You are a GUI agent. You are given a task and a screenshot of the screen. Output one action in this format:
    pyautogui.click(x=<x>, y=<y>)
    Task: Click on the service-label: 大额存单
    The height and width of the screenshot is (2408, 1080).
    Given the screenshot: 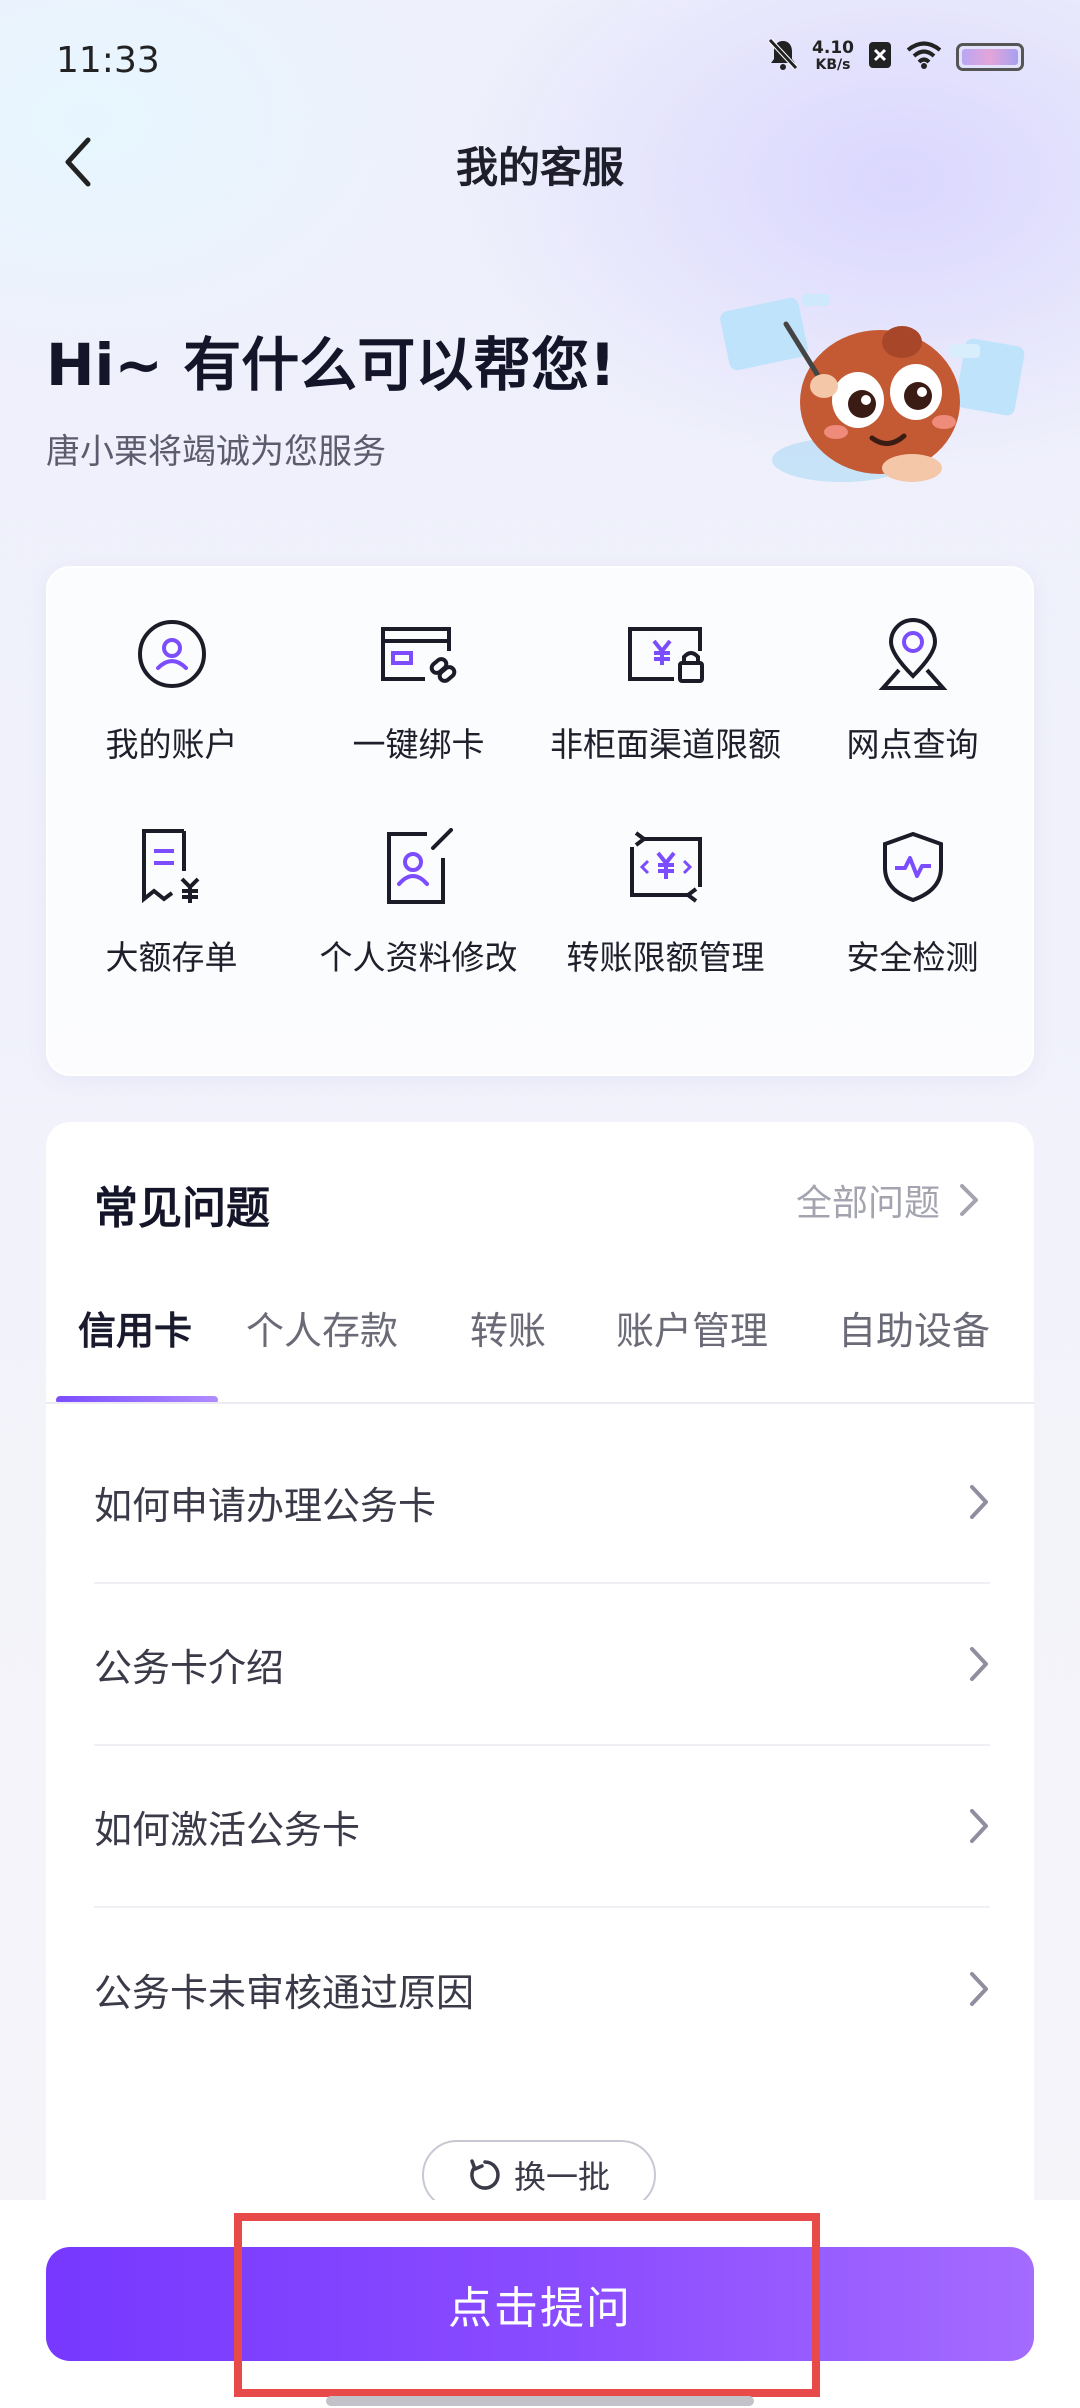 What is the action you would take?
    pyautogui.click(x=171, y=957)
    